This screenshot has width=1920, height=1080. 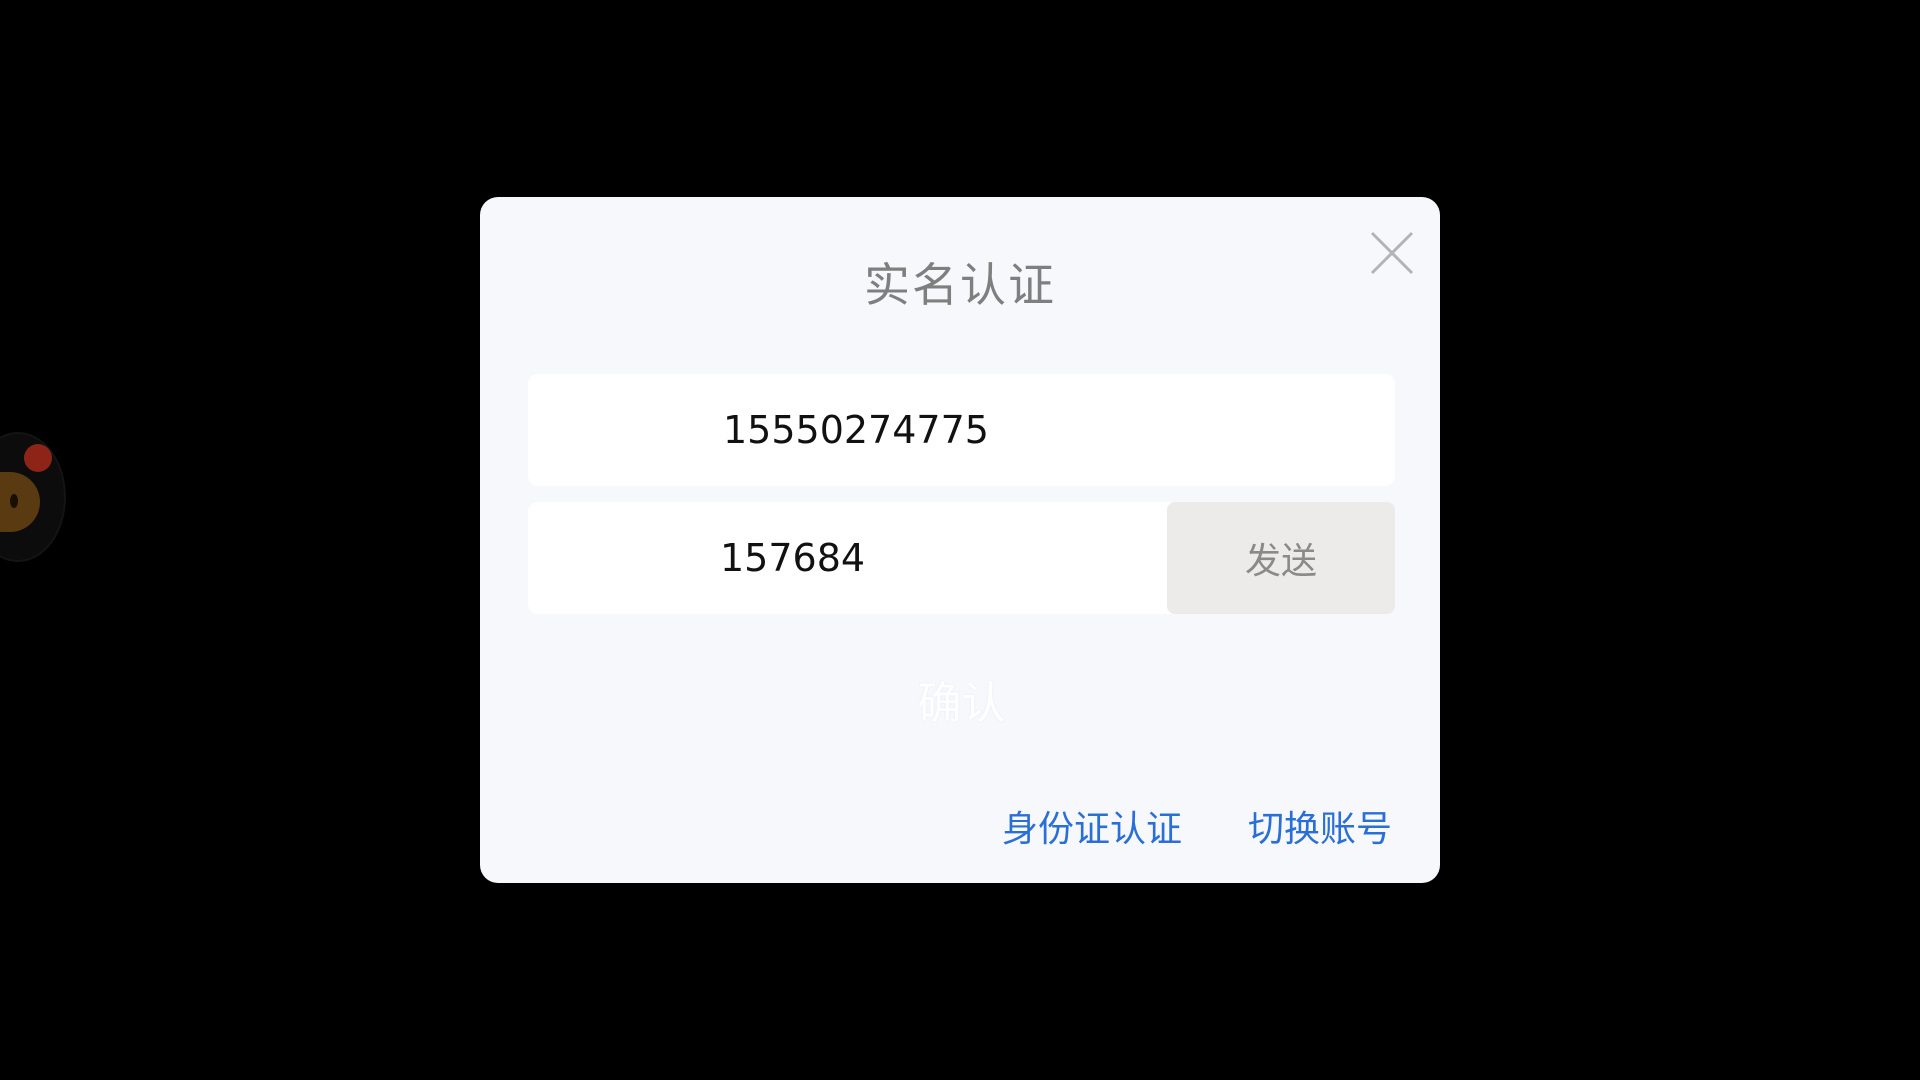 I want to click on switch-account-link: 切换账号, so click(x=1320, y=826).